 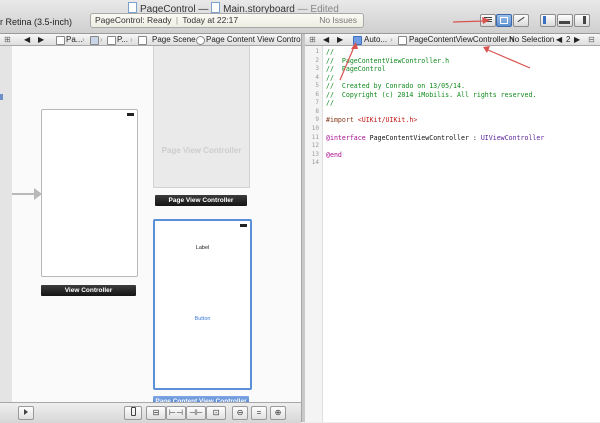 I want to click on annotation-arrow-file, so click(x=507, y=57).